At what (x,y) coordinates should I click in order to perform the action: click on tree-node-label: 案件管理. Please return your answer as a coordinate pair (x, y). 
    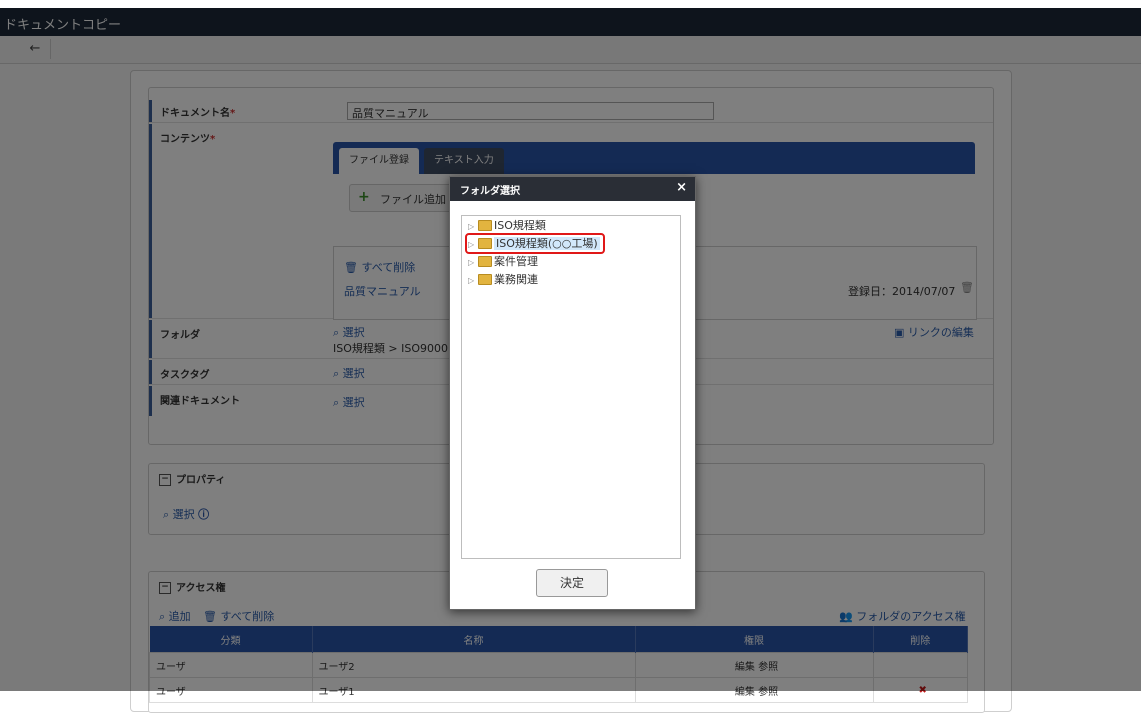
    Looking at the image, I should click on (516, 261).